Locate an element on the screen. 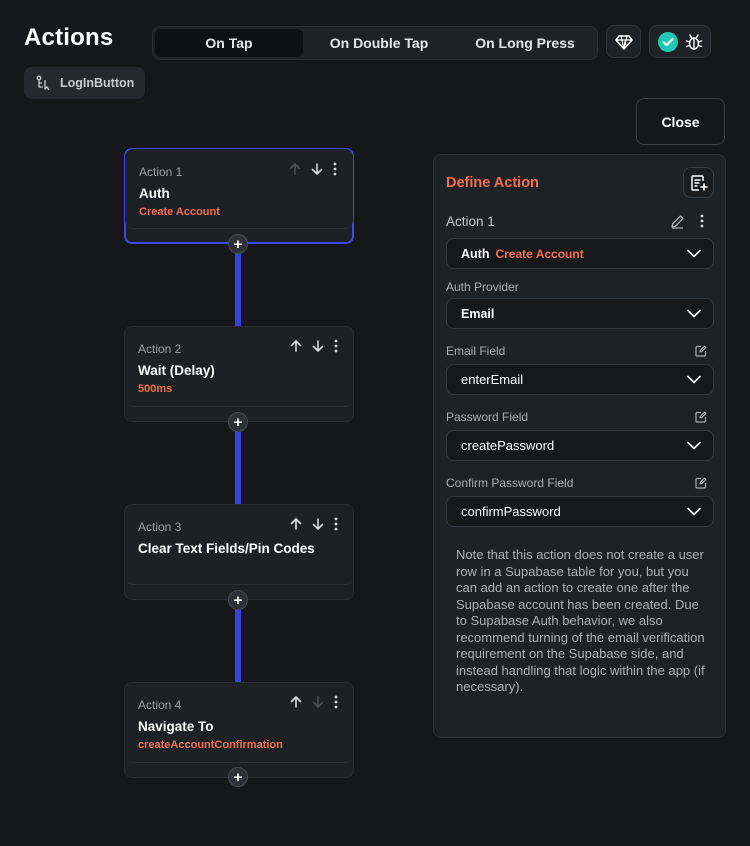 Image resolution: width=750 pixels, height=846 pixels. action-name: Clear Text Fields/Pin Codes is located at coordinates (226, 548).